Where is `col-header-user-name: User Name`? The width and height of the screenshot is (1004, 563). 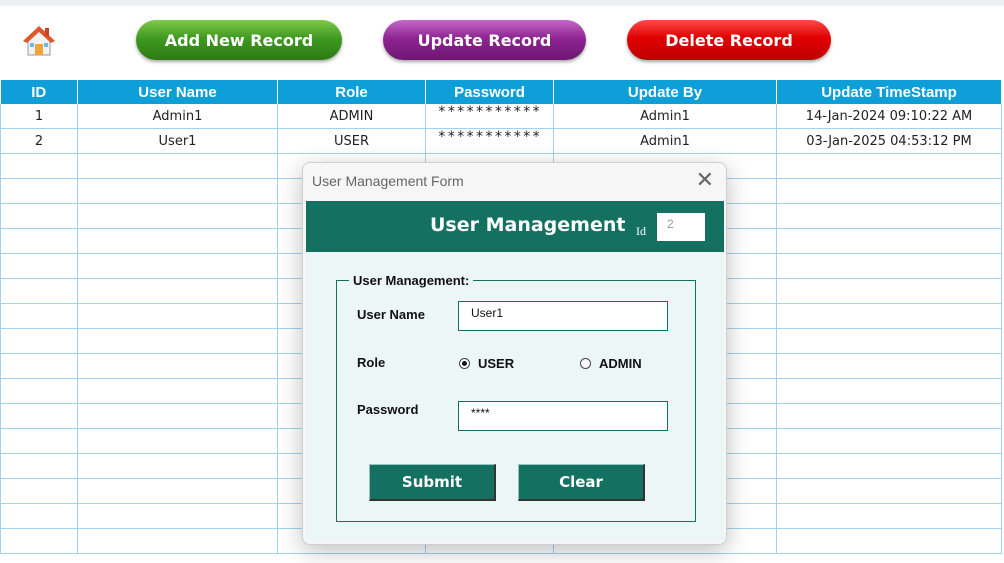 col-header-user-name: User Name is located at coordinates (177, 92).